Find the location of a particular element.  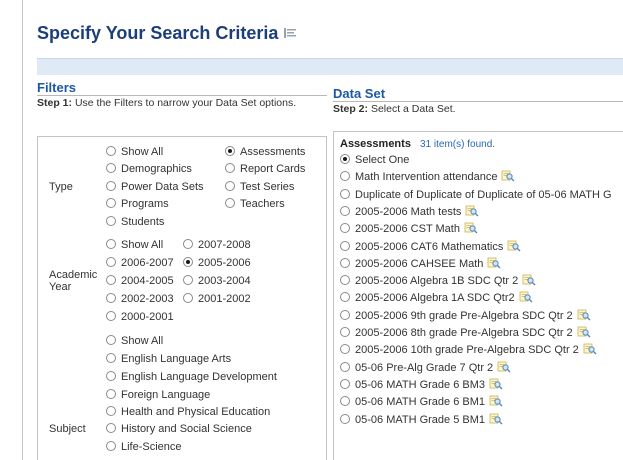

dataset-item: Math Intervention attendance is located at coordinates (427, 177).